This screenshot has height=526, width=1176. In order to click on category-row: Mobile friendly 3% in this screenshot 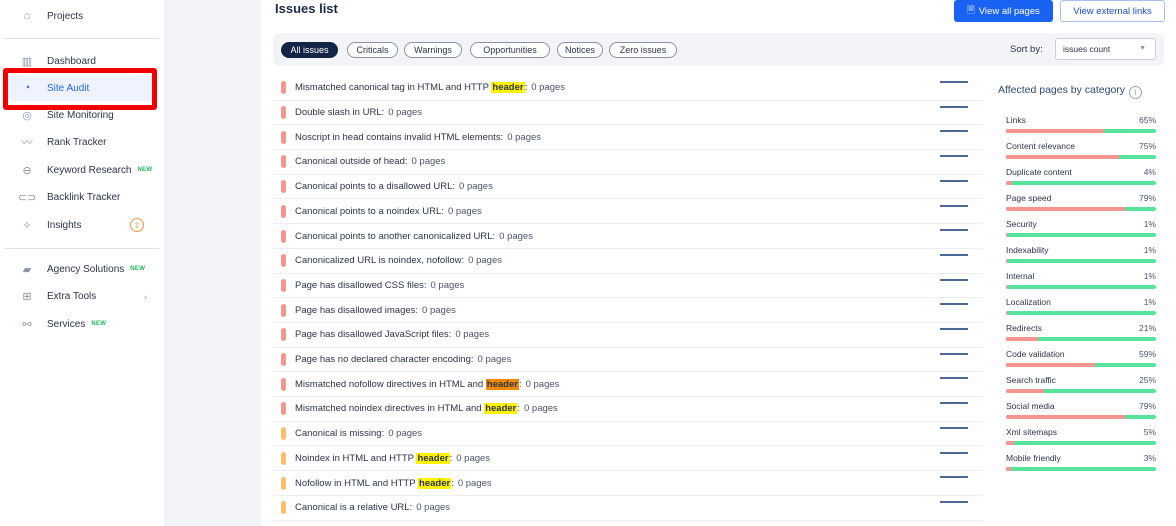, I will do `click(1081, 466)`.